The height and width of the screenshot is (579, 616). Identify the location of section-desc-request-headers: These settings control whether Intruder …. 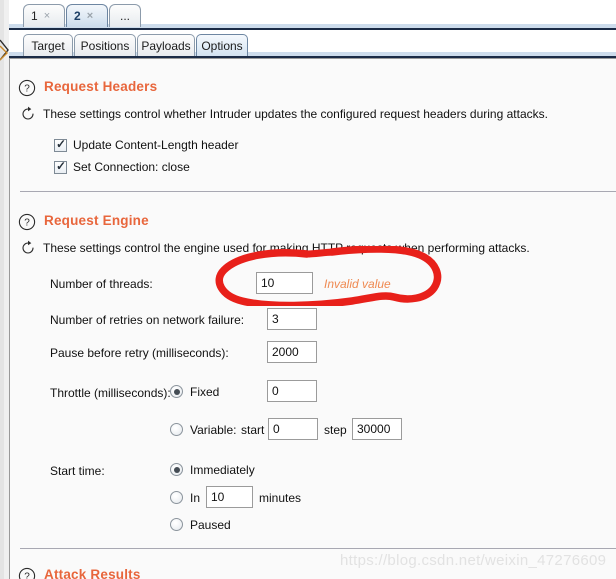
(295, 114).